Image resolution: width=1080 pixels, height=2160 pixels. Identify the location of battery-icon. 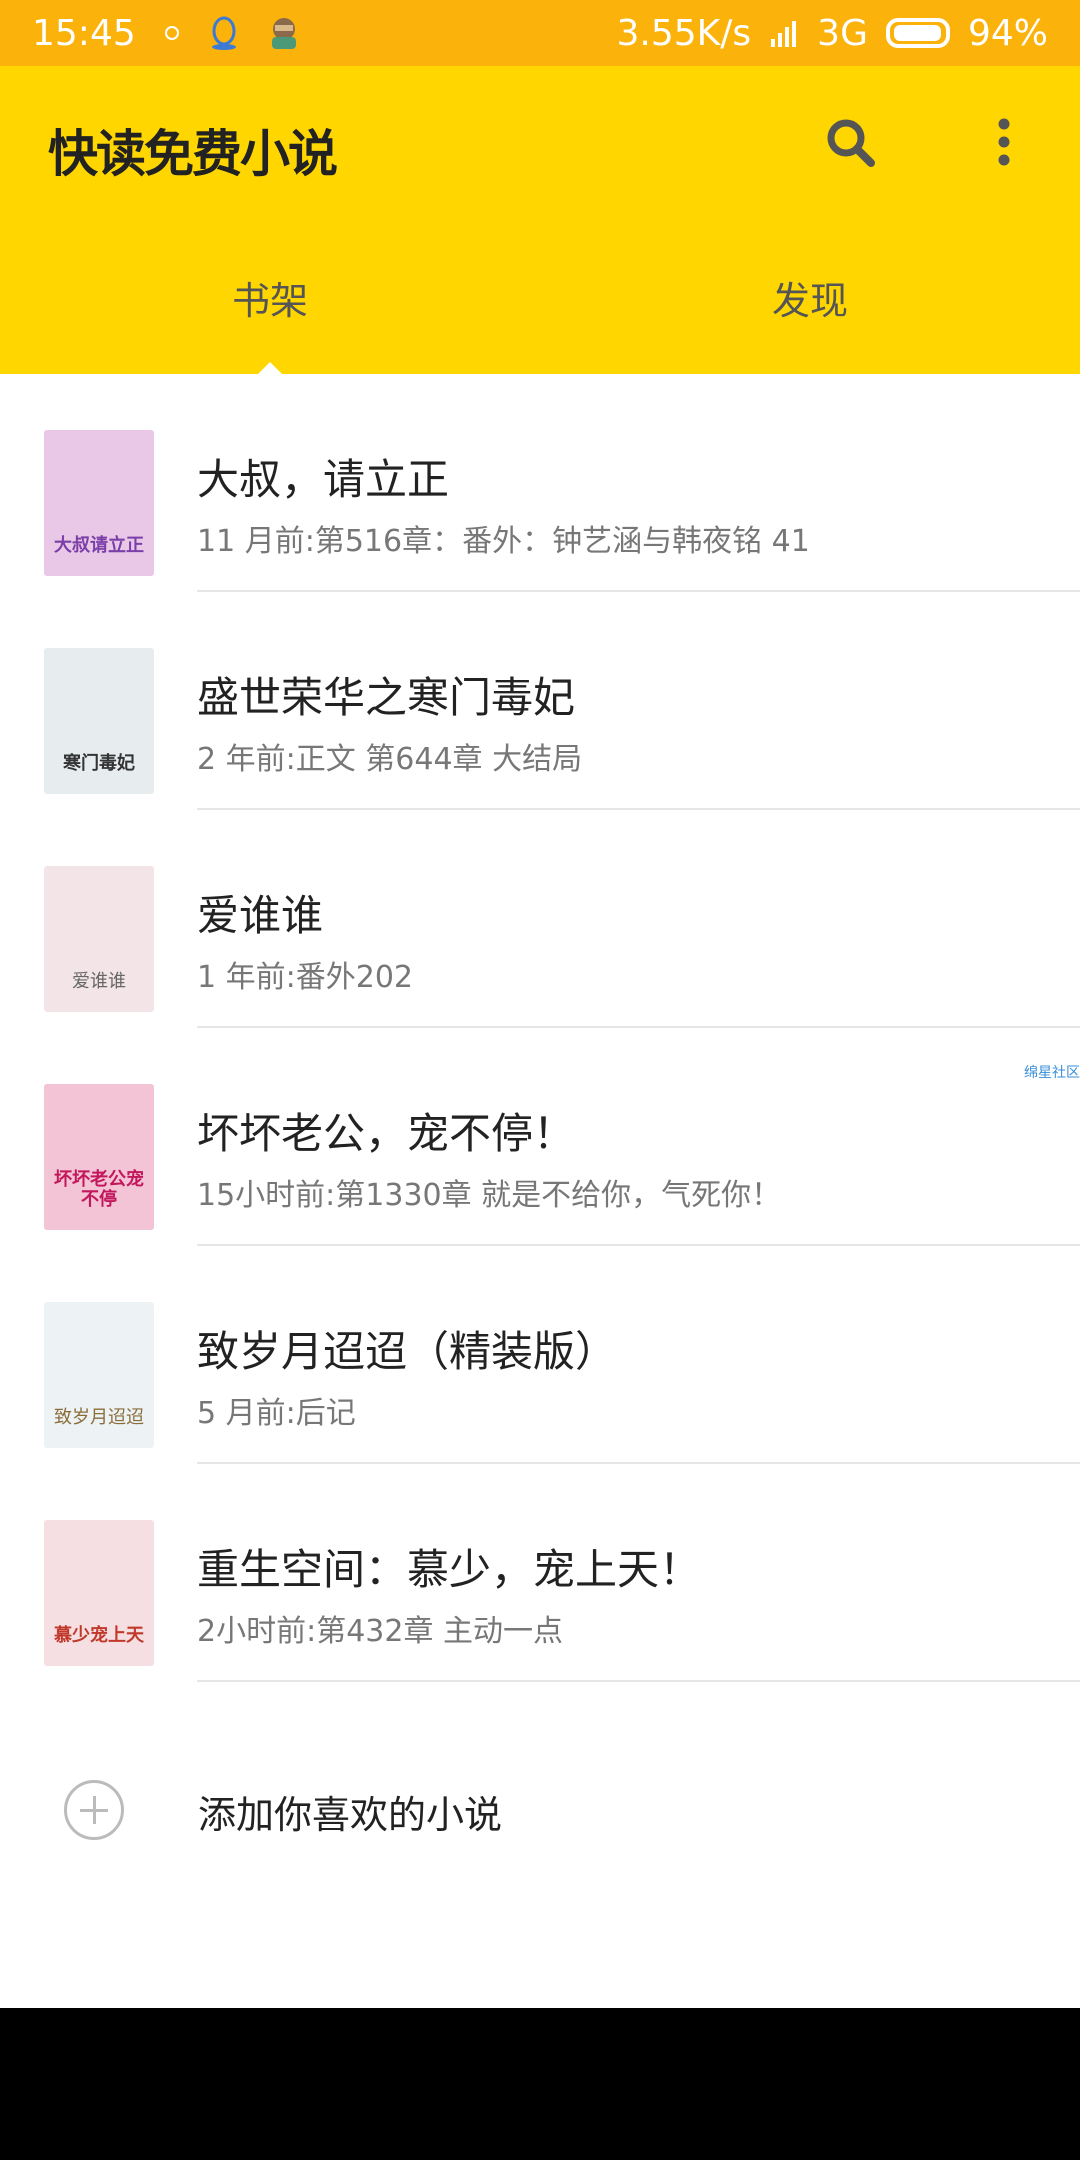
(917, 33).